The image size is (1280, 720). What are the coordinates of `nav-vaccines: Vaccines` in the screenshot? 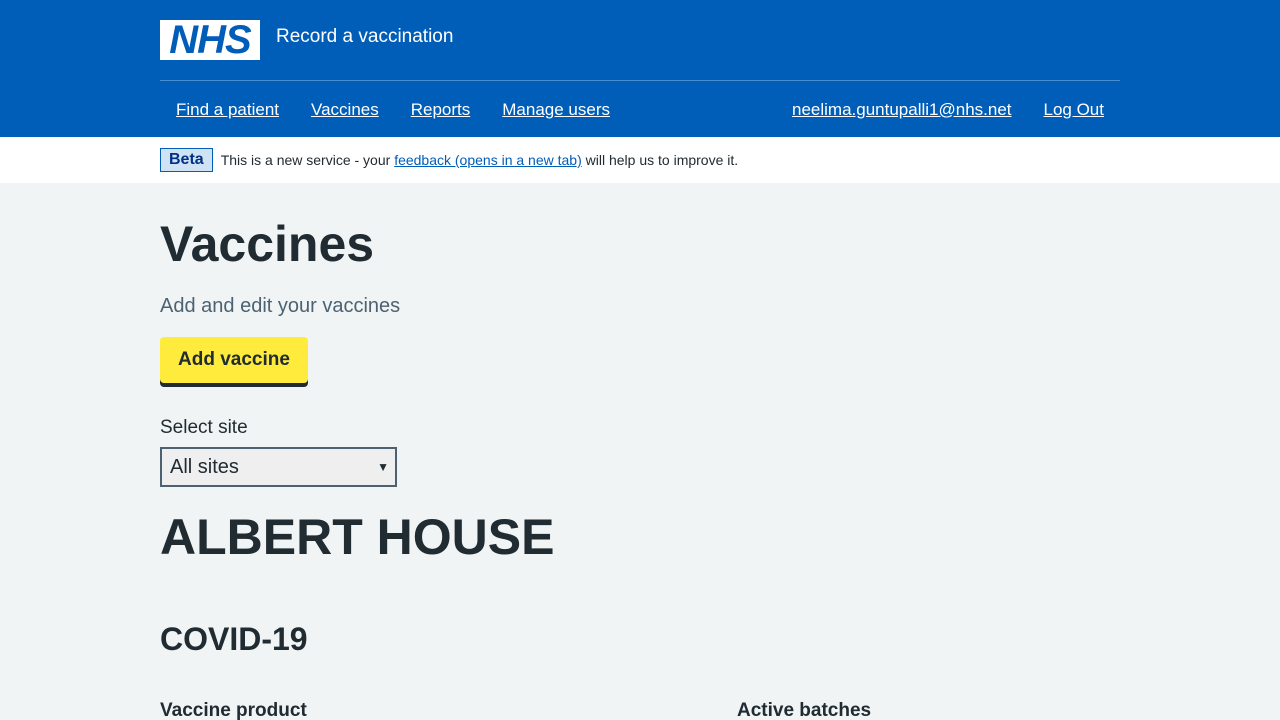 It's located at (345, 109).